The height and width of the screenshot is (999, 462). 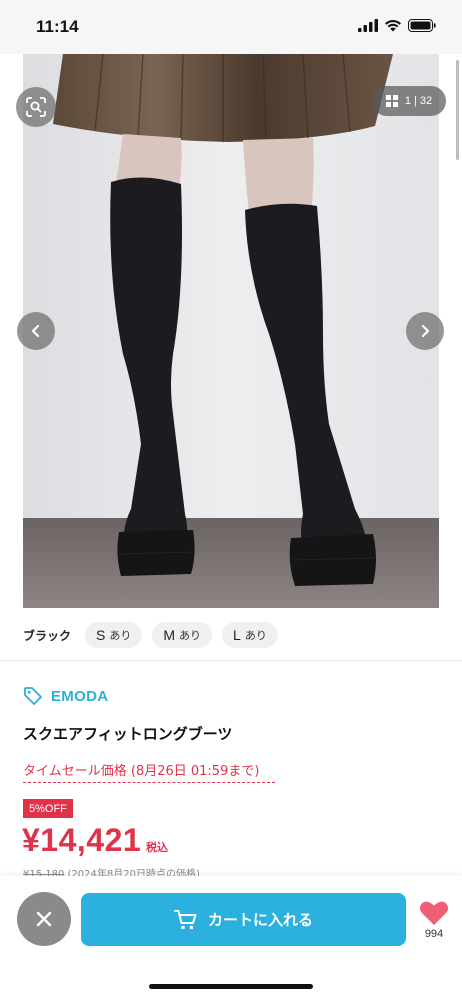 What do you see at coordinates (150, 635) in the screenshot?
I see `stock-row: ブラック S あり M あり L あり` at bounding box center [150, 635].